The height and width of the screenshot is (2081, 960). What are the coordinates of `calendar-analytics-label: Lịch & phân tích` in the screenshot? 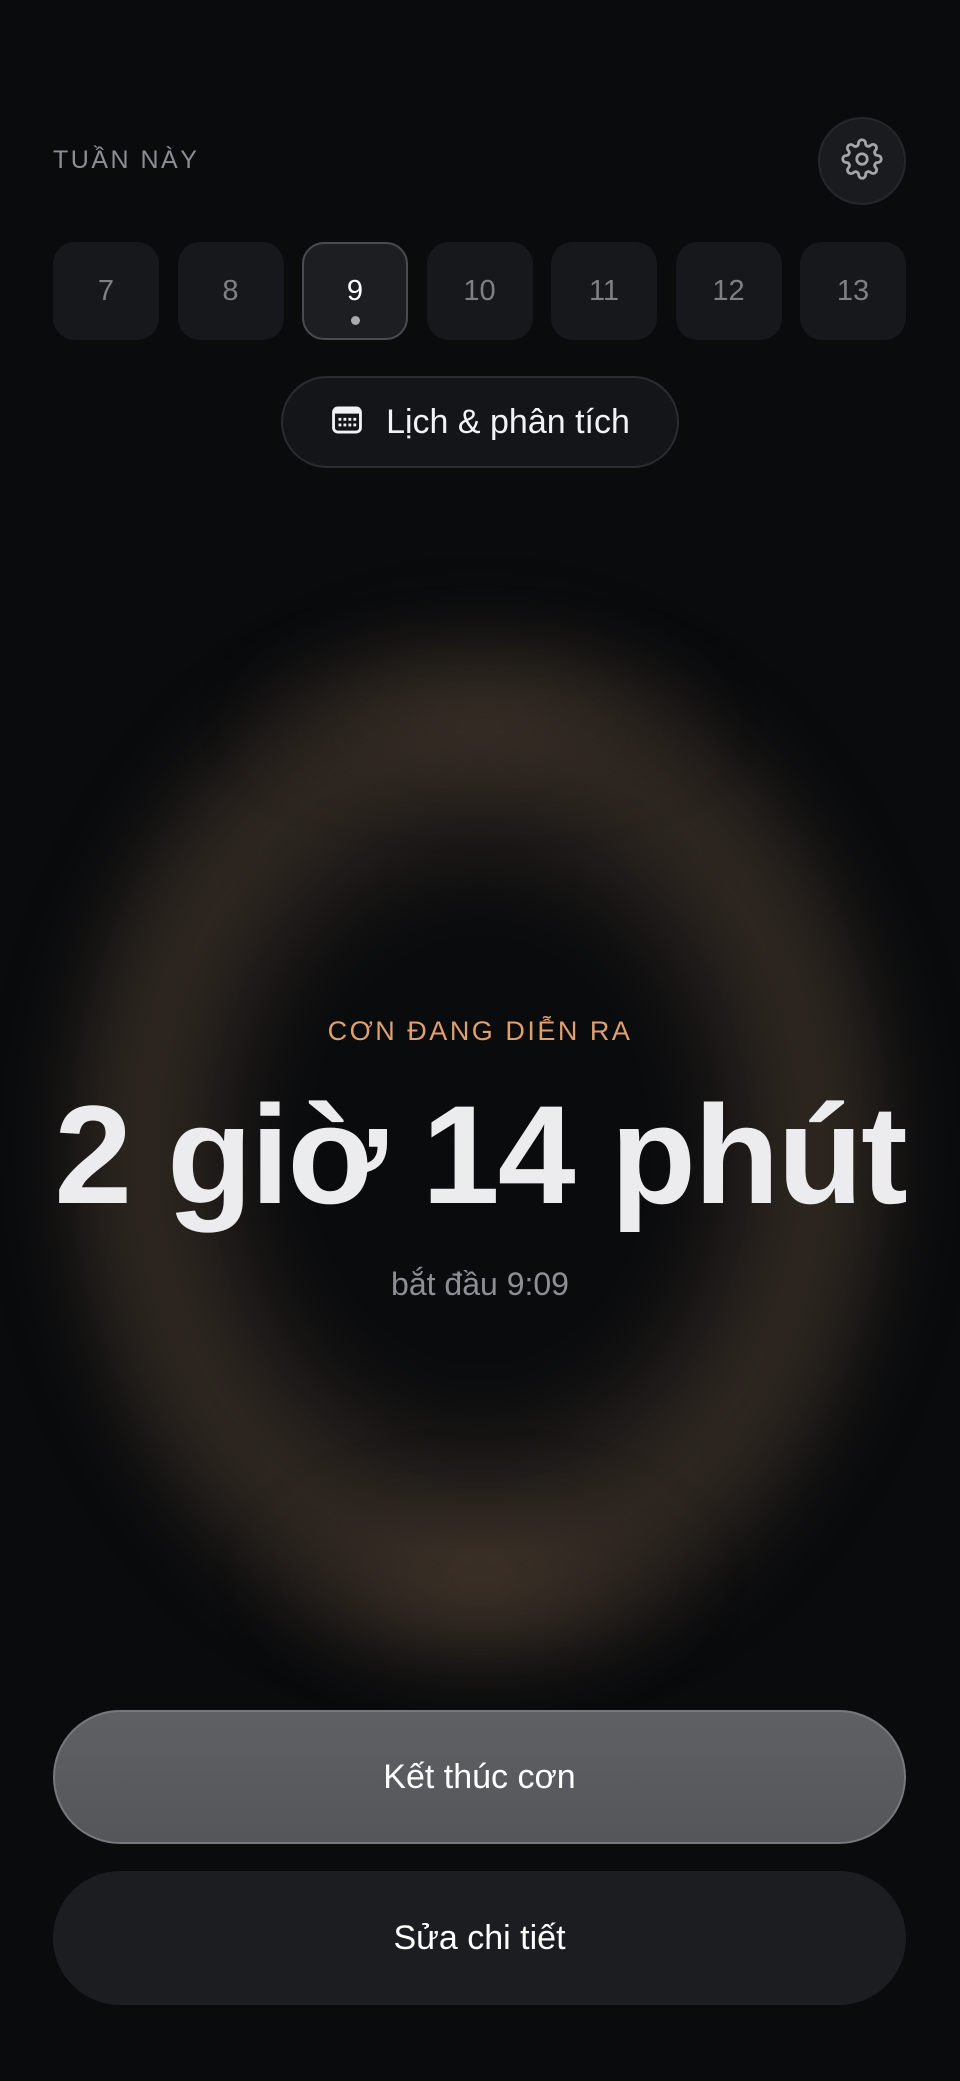 It's located at (508, 421).